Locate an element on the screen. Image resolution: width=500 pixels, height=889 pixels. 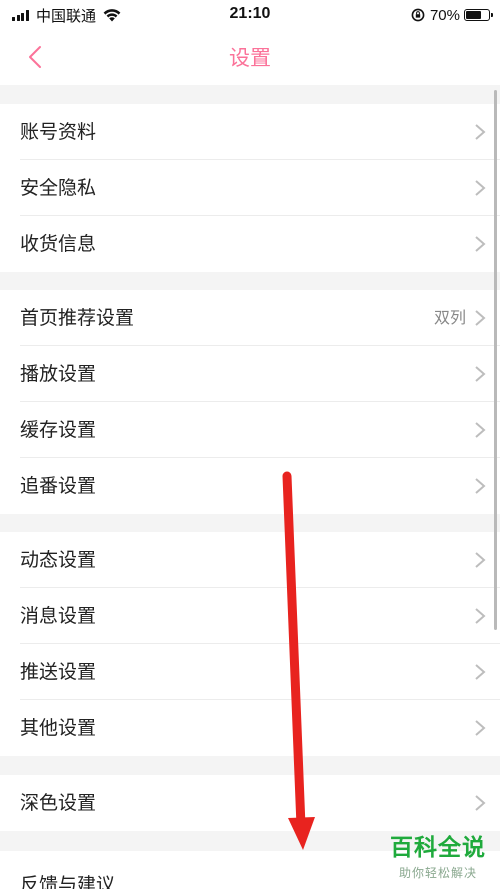
row-label: 深色设置 is located at coordinates (58, 803).